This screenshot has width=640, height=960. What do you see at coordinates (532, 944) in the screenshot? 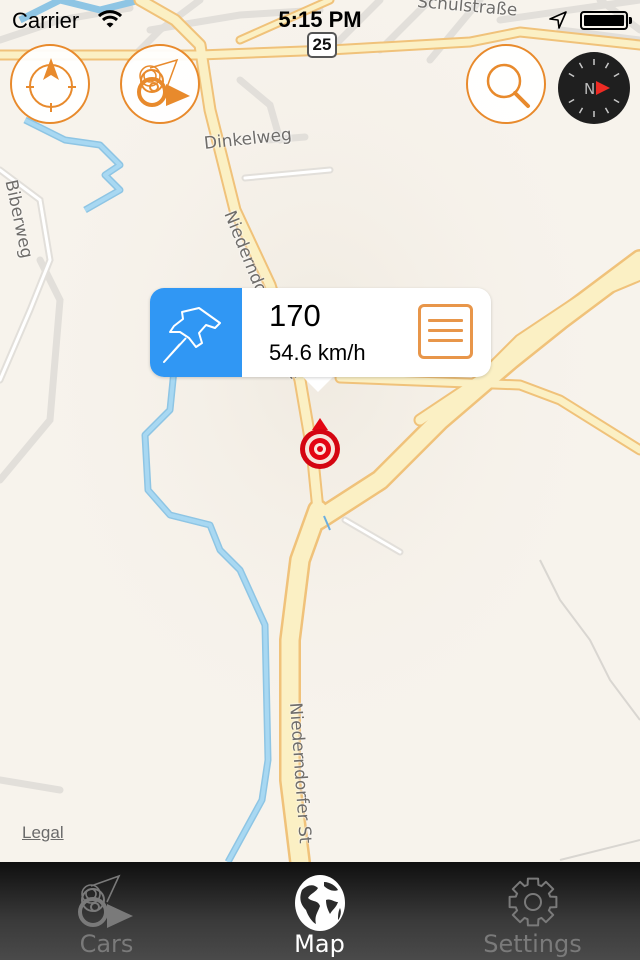
I see `tab-settings-label: Settings` at bounding box center [532, 944].